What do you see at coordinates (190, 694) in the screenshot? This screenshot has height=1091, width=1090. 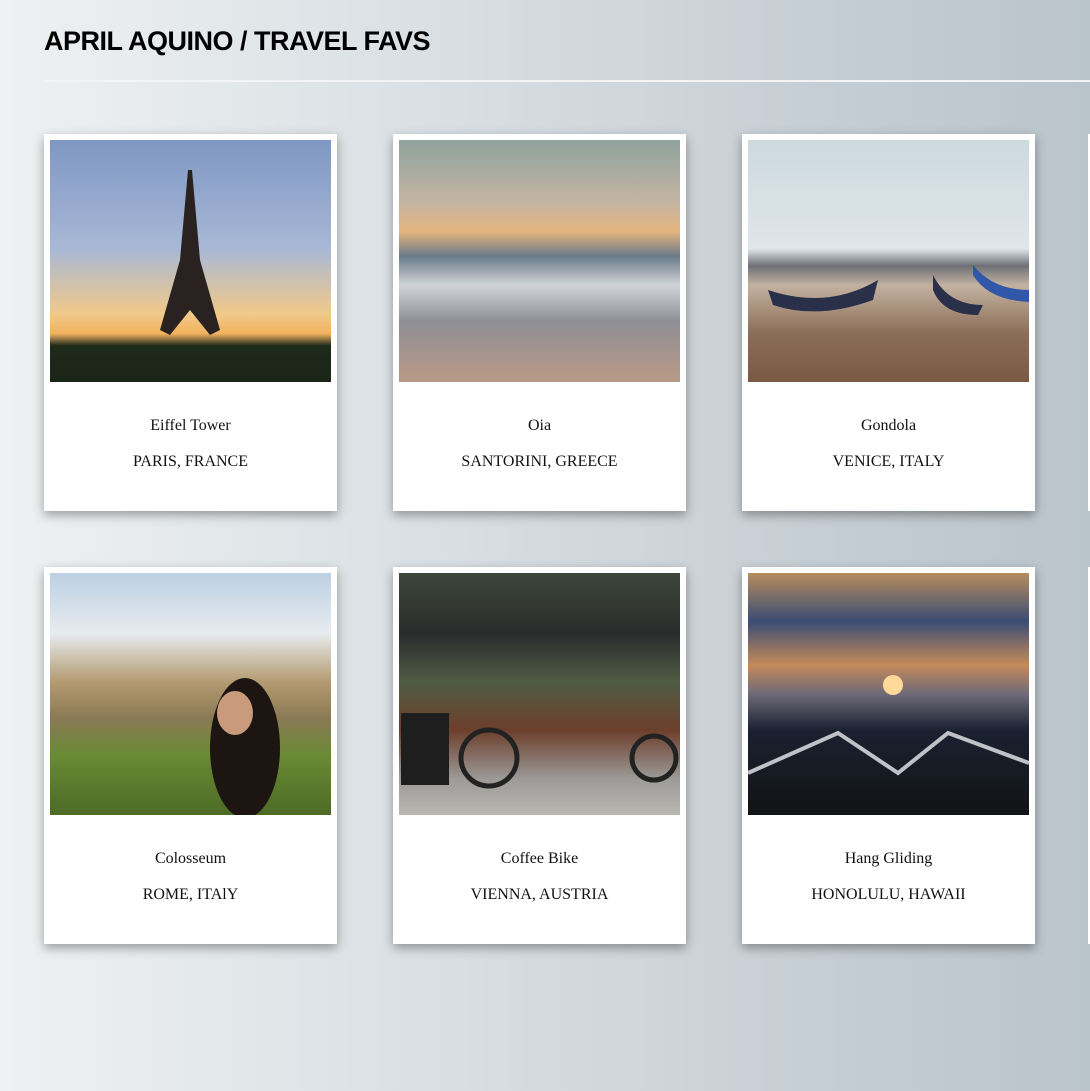 I see `colosseum-photo` at bounding box center [190, 694].